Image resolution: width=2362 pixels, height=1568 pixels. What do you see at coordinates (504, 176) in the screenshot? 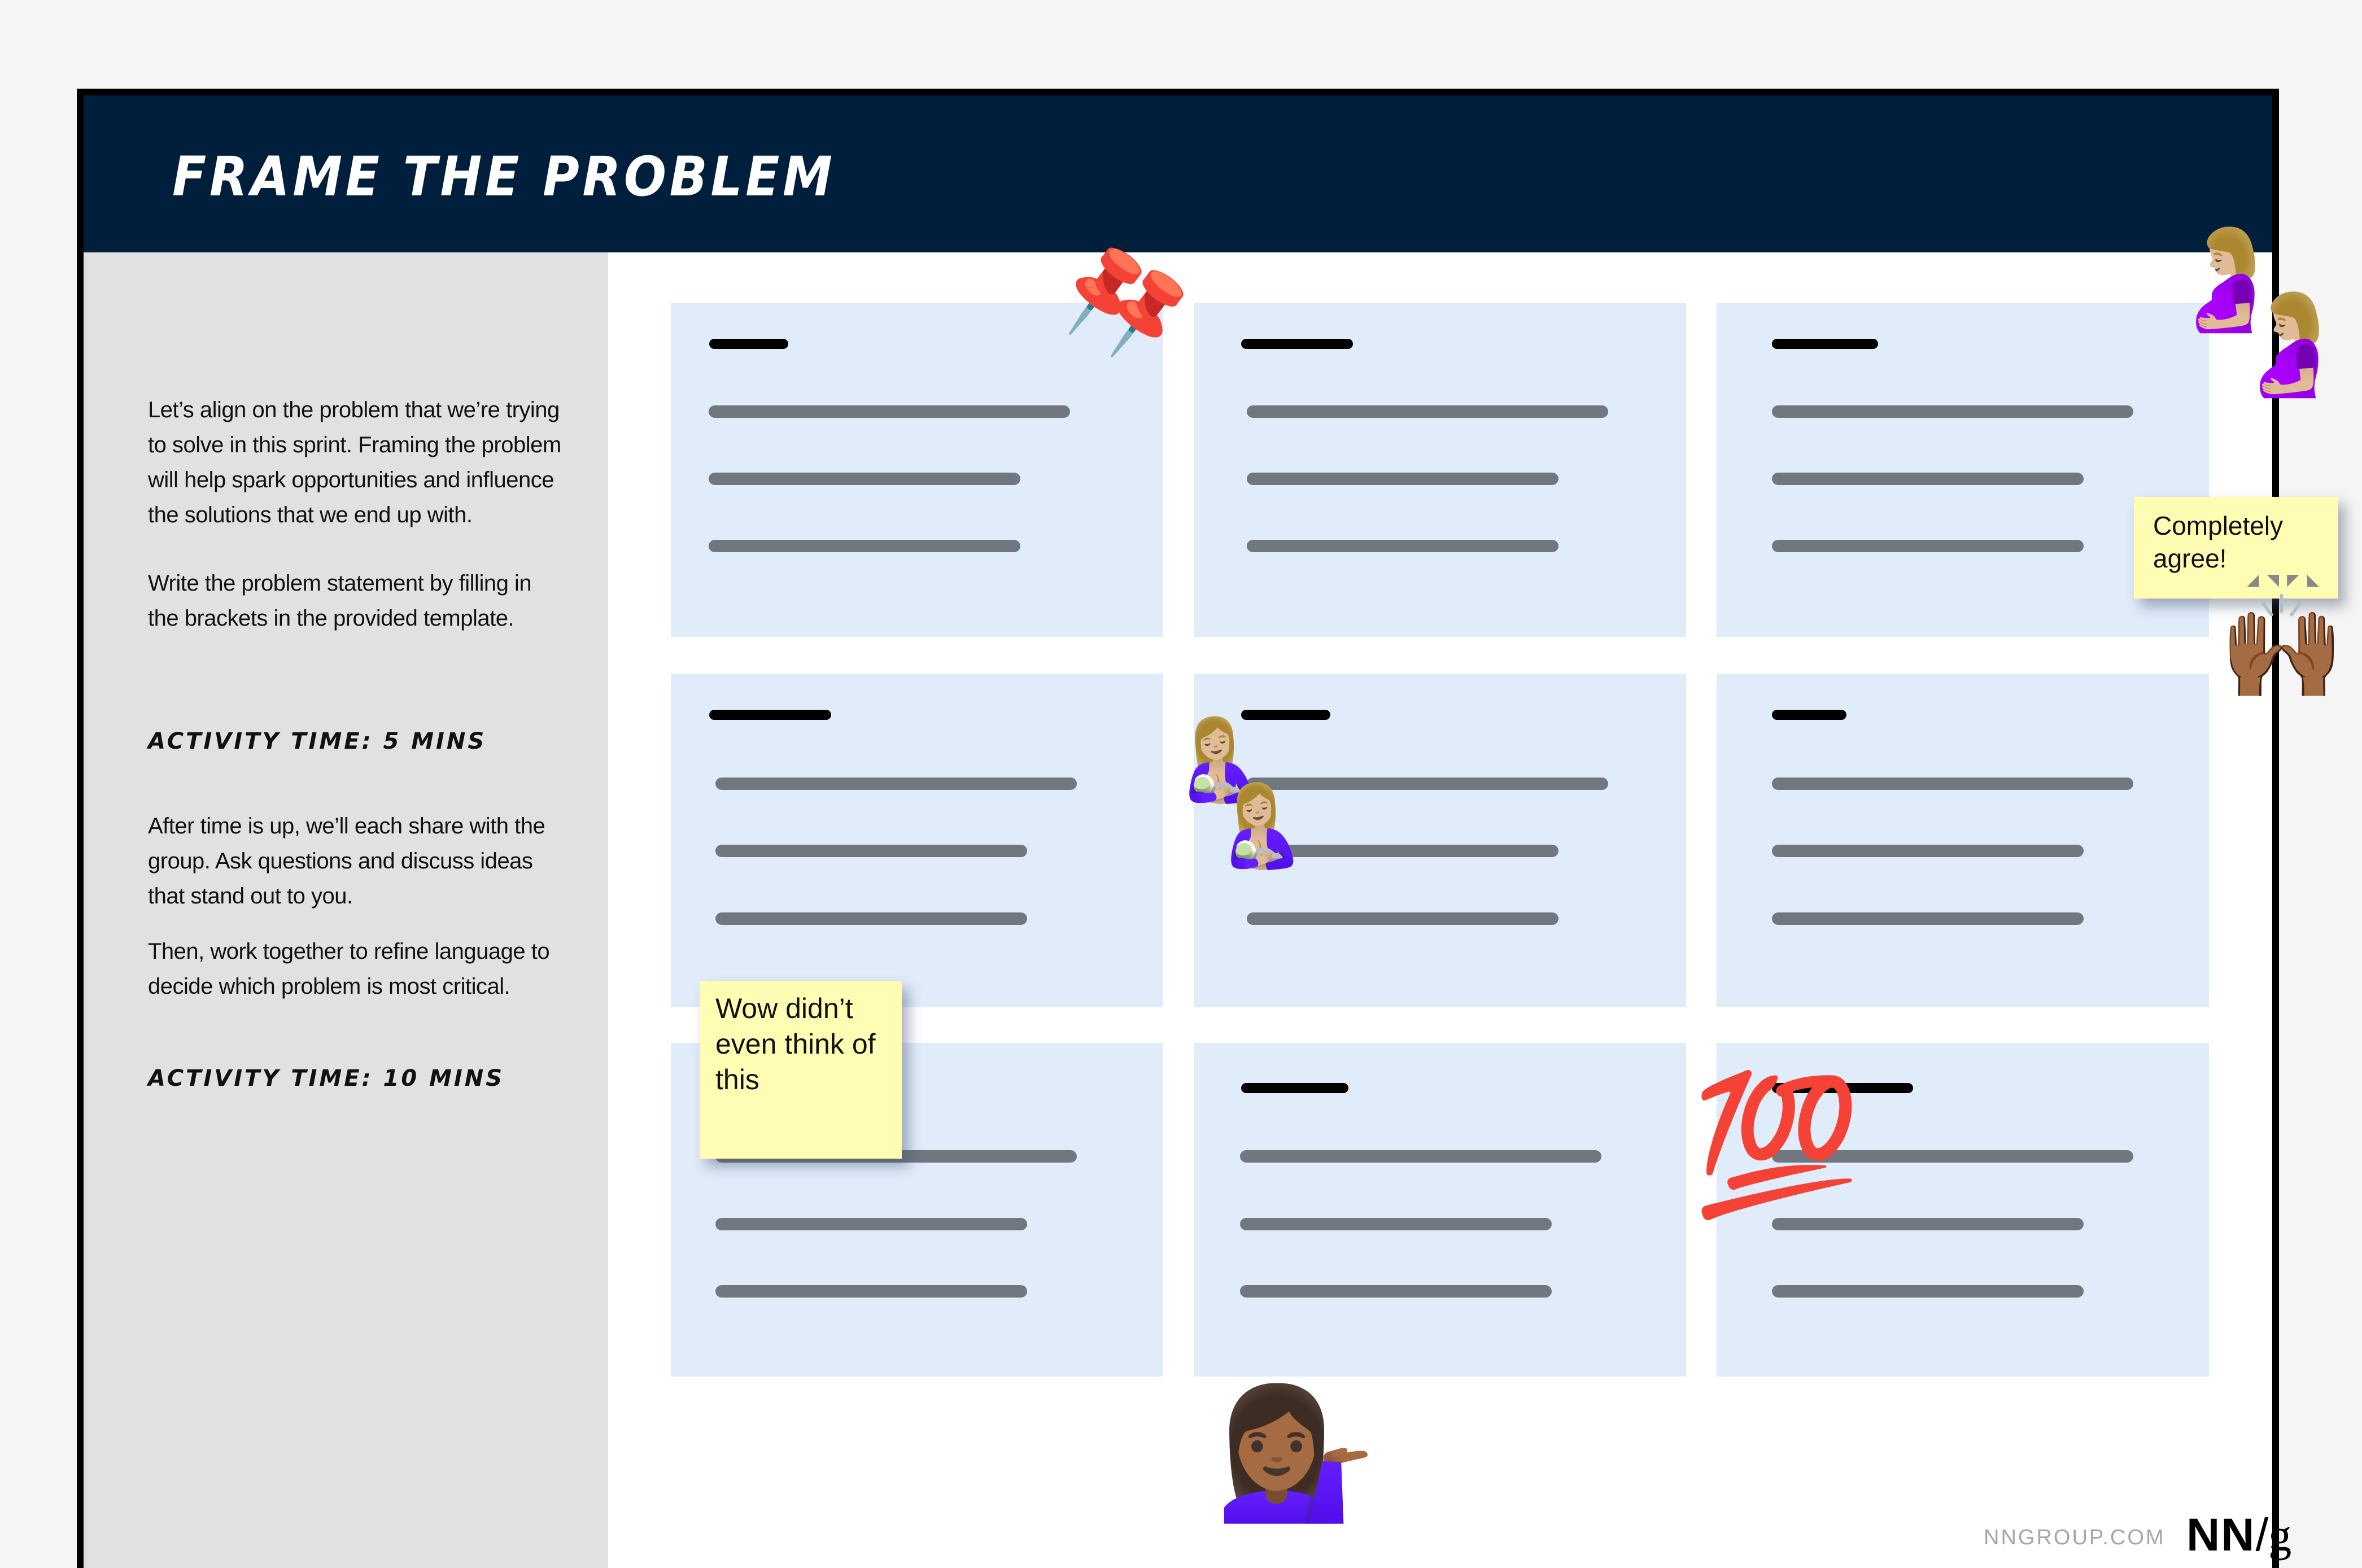
I see `page-title: Frame the Problem` at bounding box center [504, 176].